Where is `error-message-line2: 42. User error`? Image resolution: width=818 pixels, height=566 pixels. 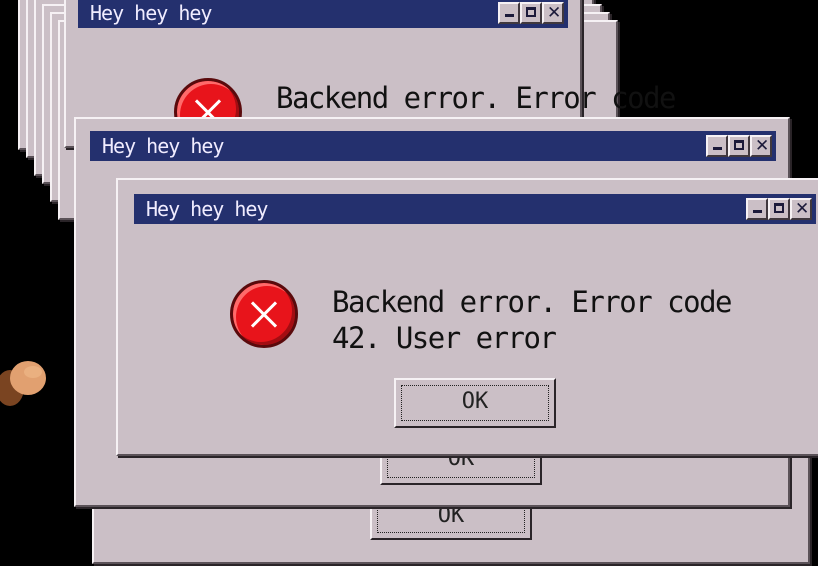
error-message-line2: 42. User error is located at coordinates (444, 338).